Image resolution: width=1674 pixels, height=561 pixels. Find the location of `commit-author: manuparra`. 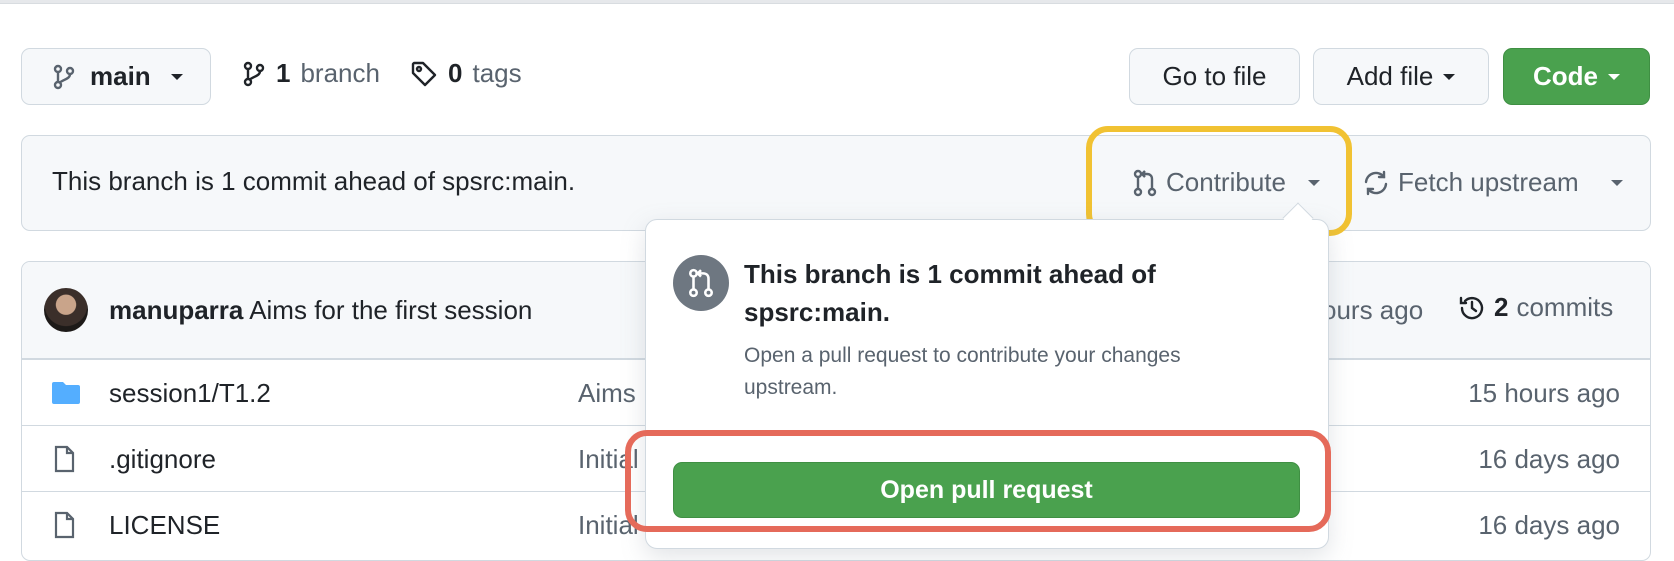

commit-author: manuparra is located at coordinates (176, 310).